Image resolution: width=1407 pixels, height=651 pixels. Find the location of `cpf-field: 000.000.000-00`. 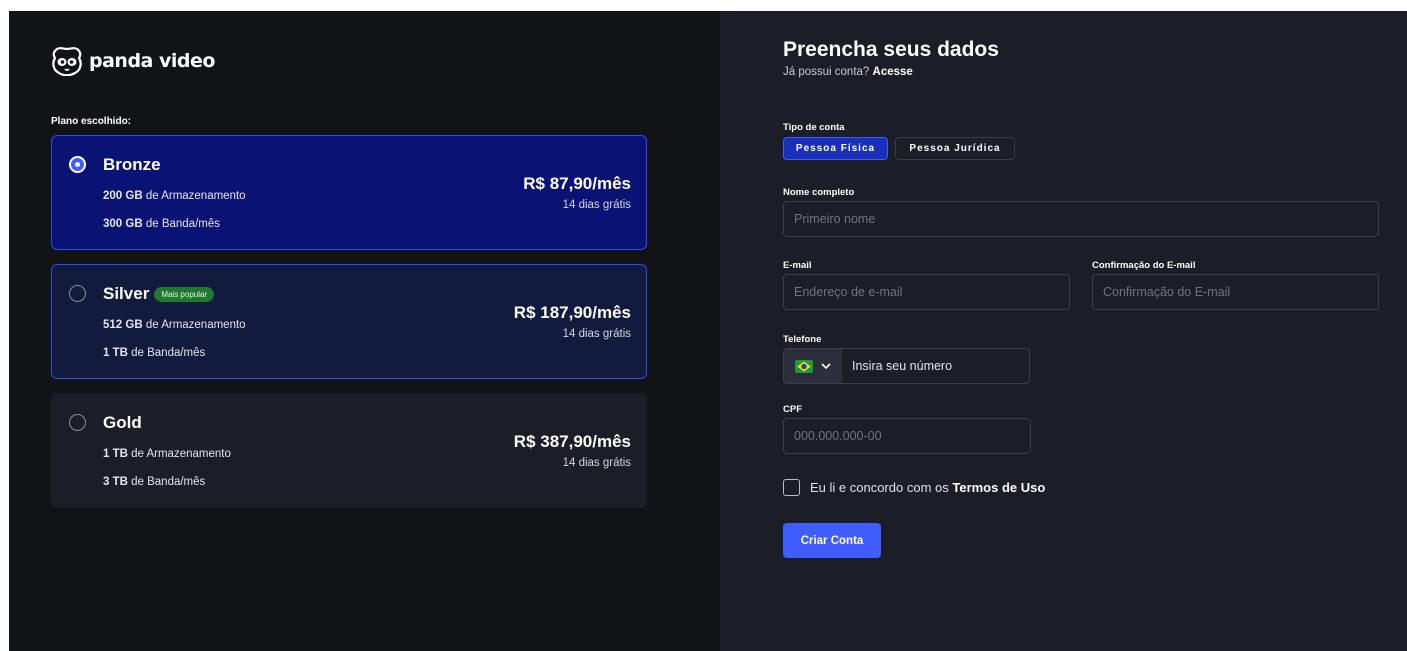

cpf-field: 000.000.000-00 is located at coordinates (907, 436).